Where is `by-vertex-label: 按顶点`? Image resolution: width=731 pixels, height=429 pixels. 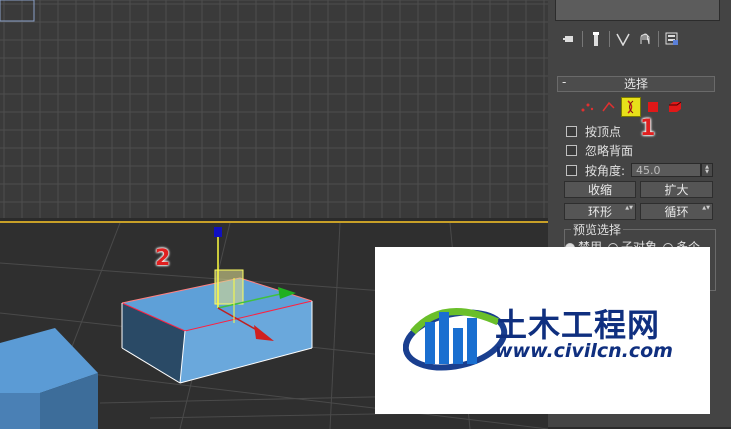 by-vertex-label: 按顶点 is located at coordinates (603, 131).